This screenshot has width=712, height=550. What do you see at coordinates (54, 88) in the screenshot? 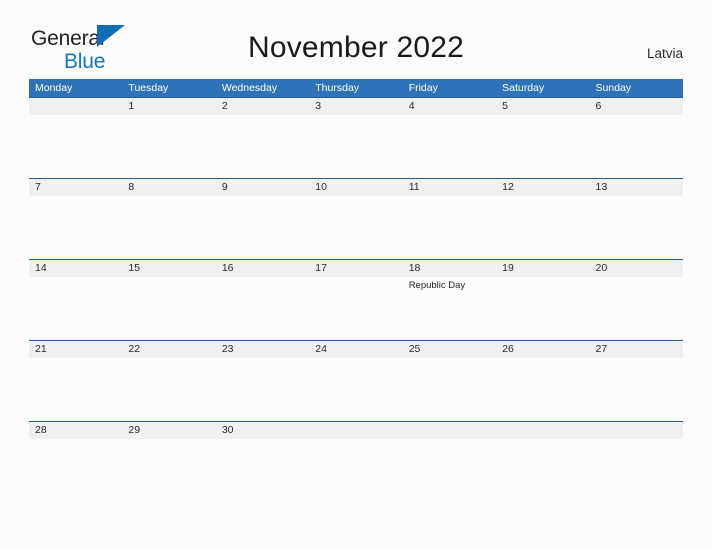
I see `weekday-header-monday: Monday` at bounding box center [54, 88].